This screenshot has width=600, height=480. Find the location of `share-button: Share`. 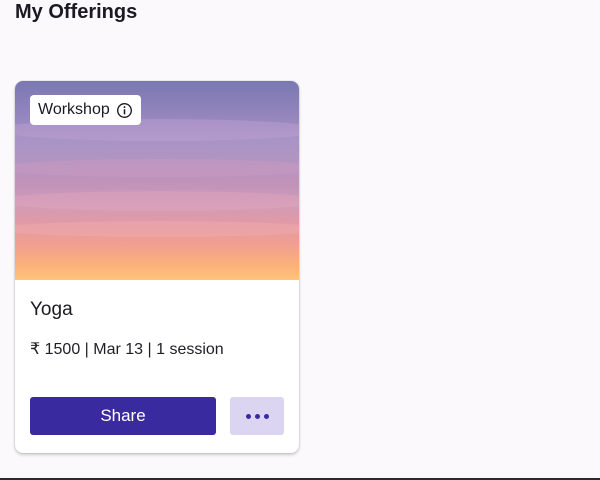

share-button: Share is located at coordinates (123, 416).